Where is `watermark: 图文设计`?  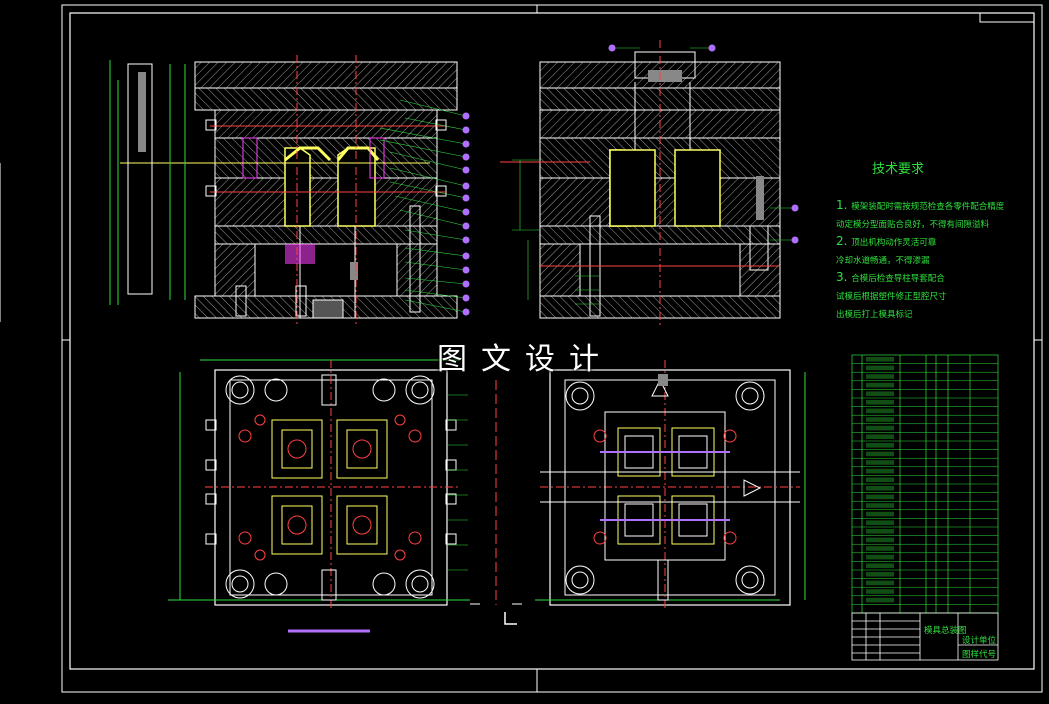
watermark: 图文设计 is located at coordinates (525, 359).